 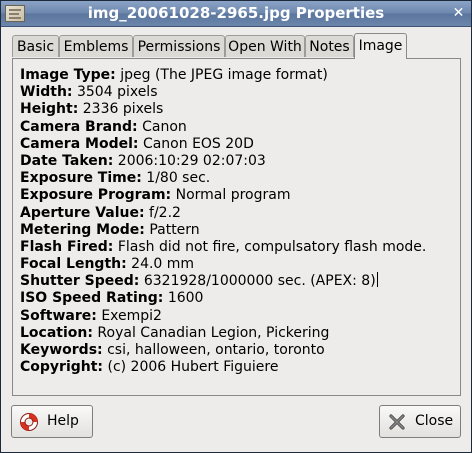 What do you see at coordinates (123, 109) in the screenshot?
I see `property-value: 2336 pixels` at bounding box center [123, 109].